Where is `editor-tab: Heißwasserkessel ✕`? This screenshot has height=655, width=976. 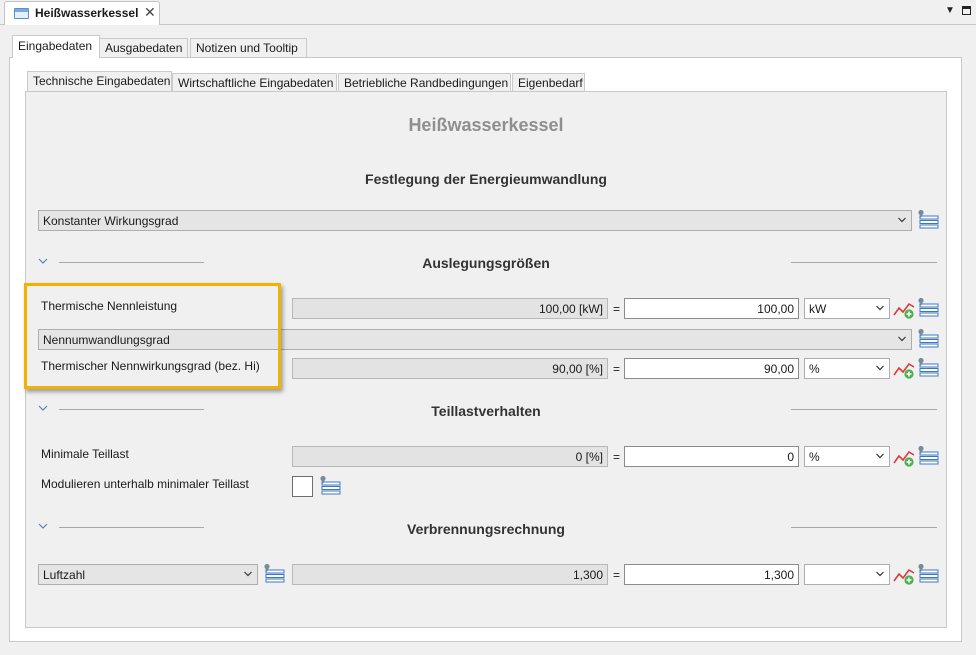
editor-tab: Heißwasserkessel ✕ is located at coordinates (82, 13).